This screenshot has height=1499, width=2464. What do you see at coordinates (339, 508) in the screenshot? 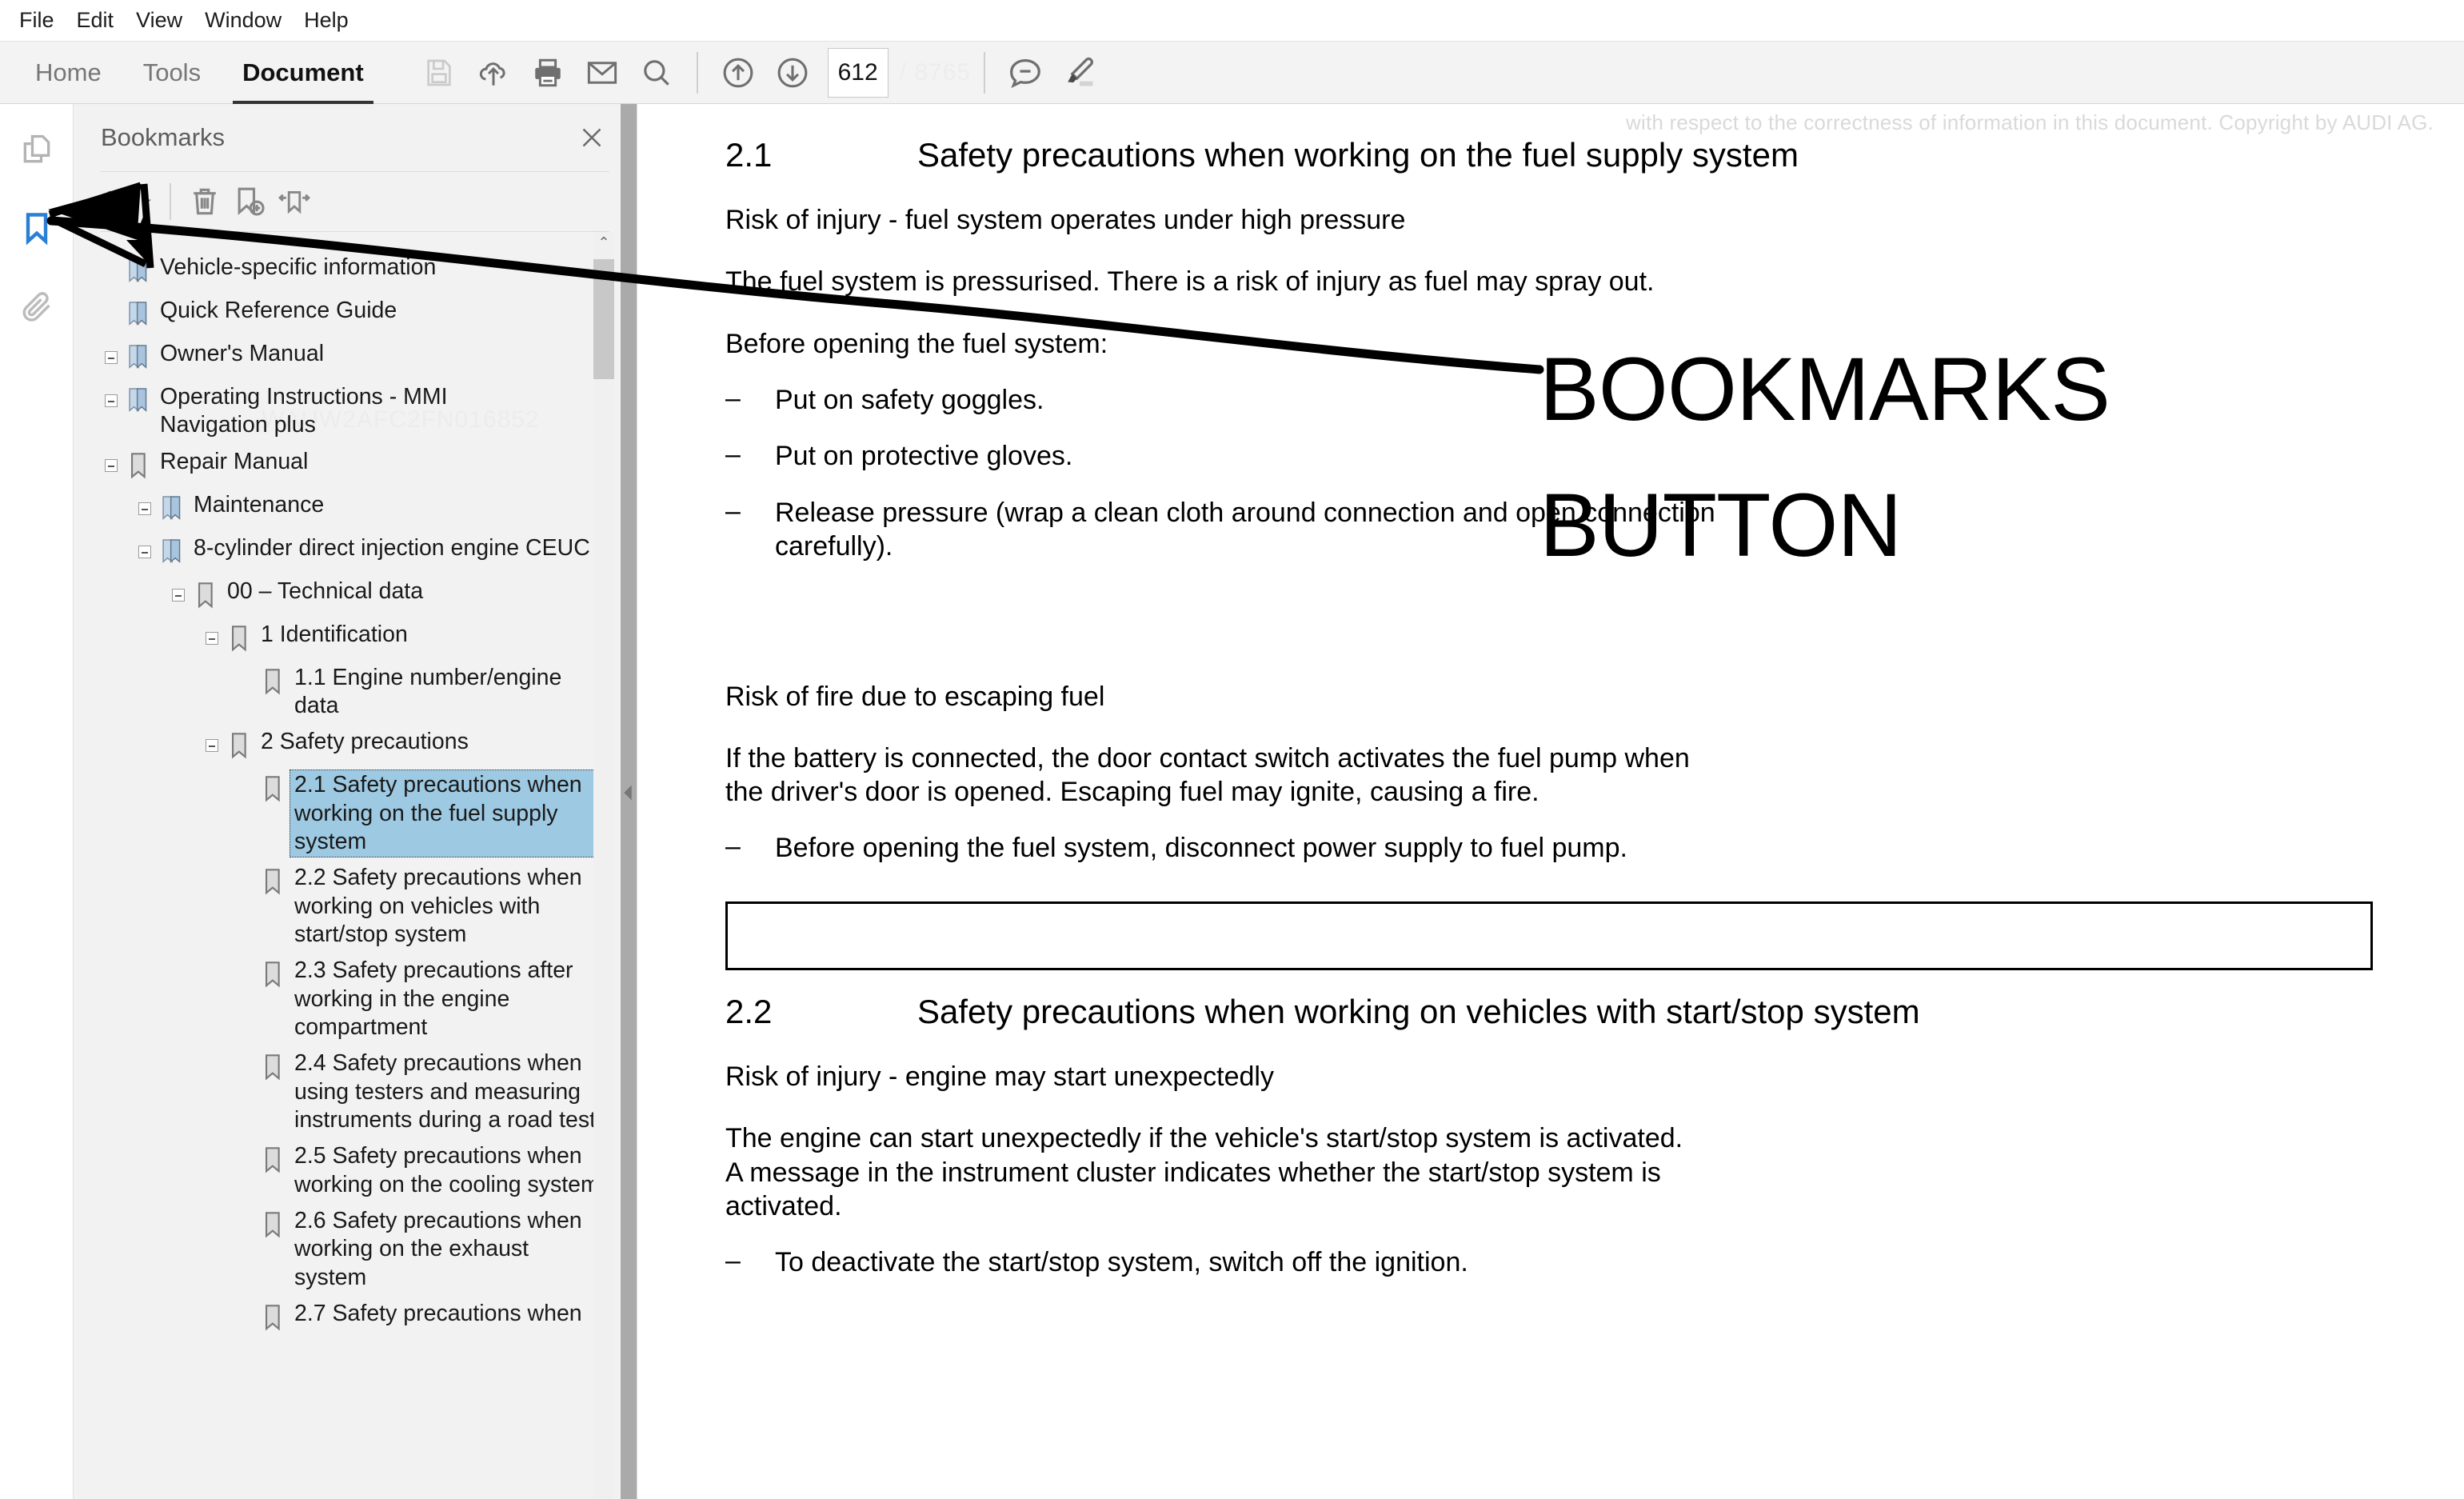
I see `bookmark-tree-item: Maintenance` at bounding box center [339, 508].